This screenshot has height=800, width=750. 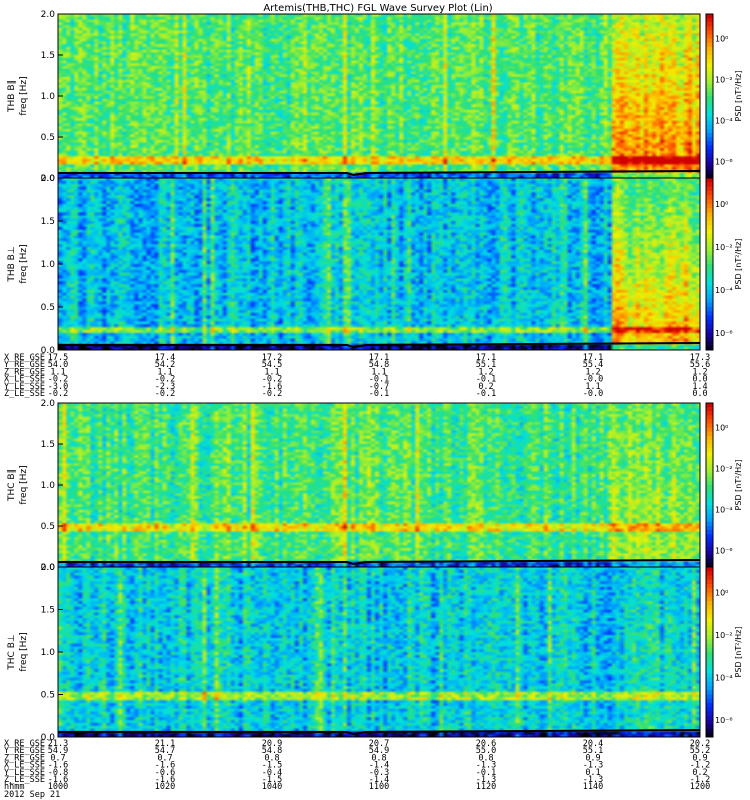 I want to click on colorbar-label: PSD [nT²/Hz], so click(x=738, y=96).